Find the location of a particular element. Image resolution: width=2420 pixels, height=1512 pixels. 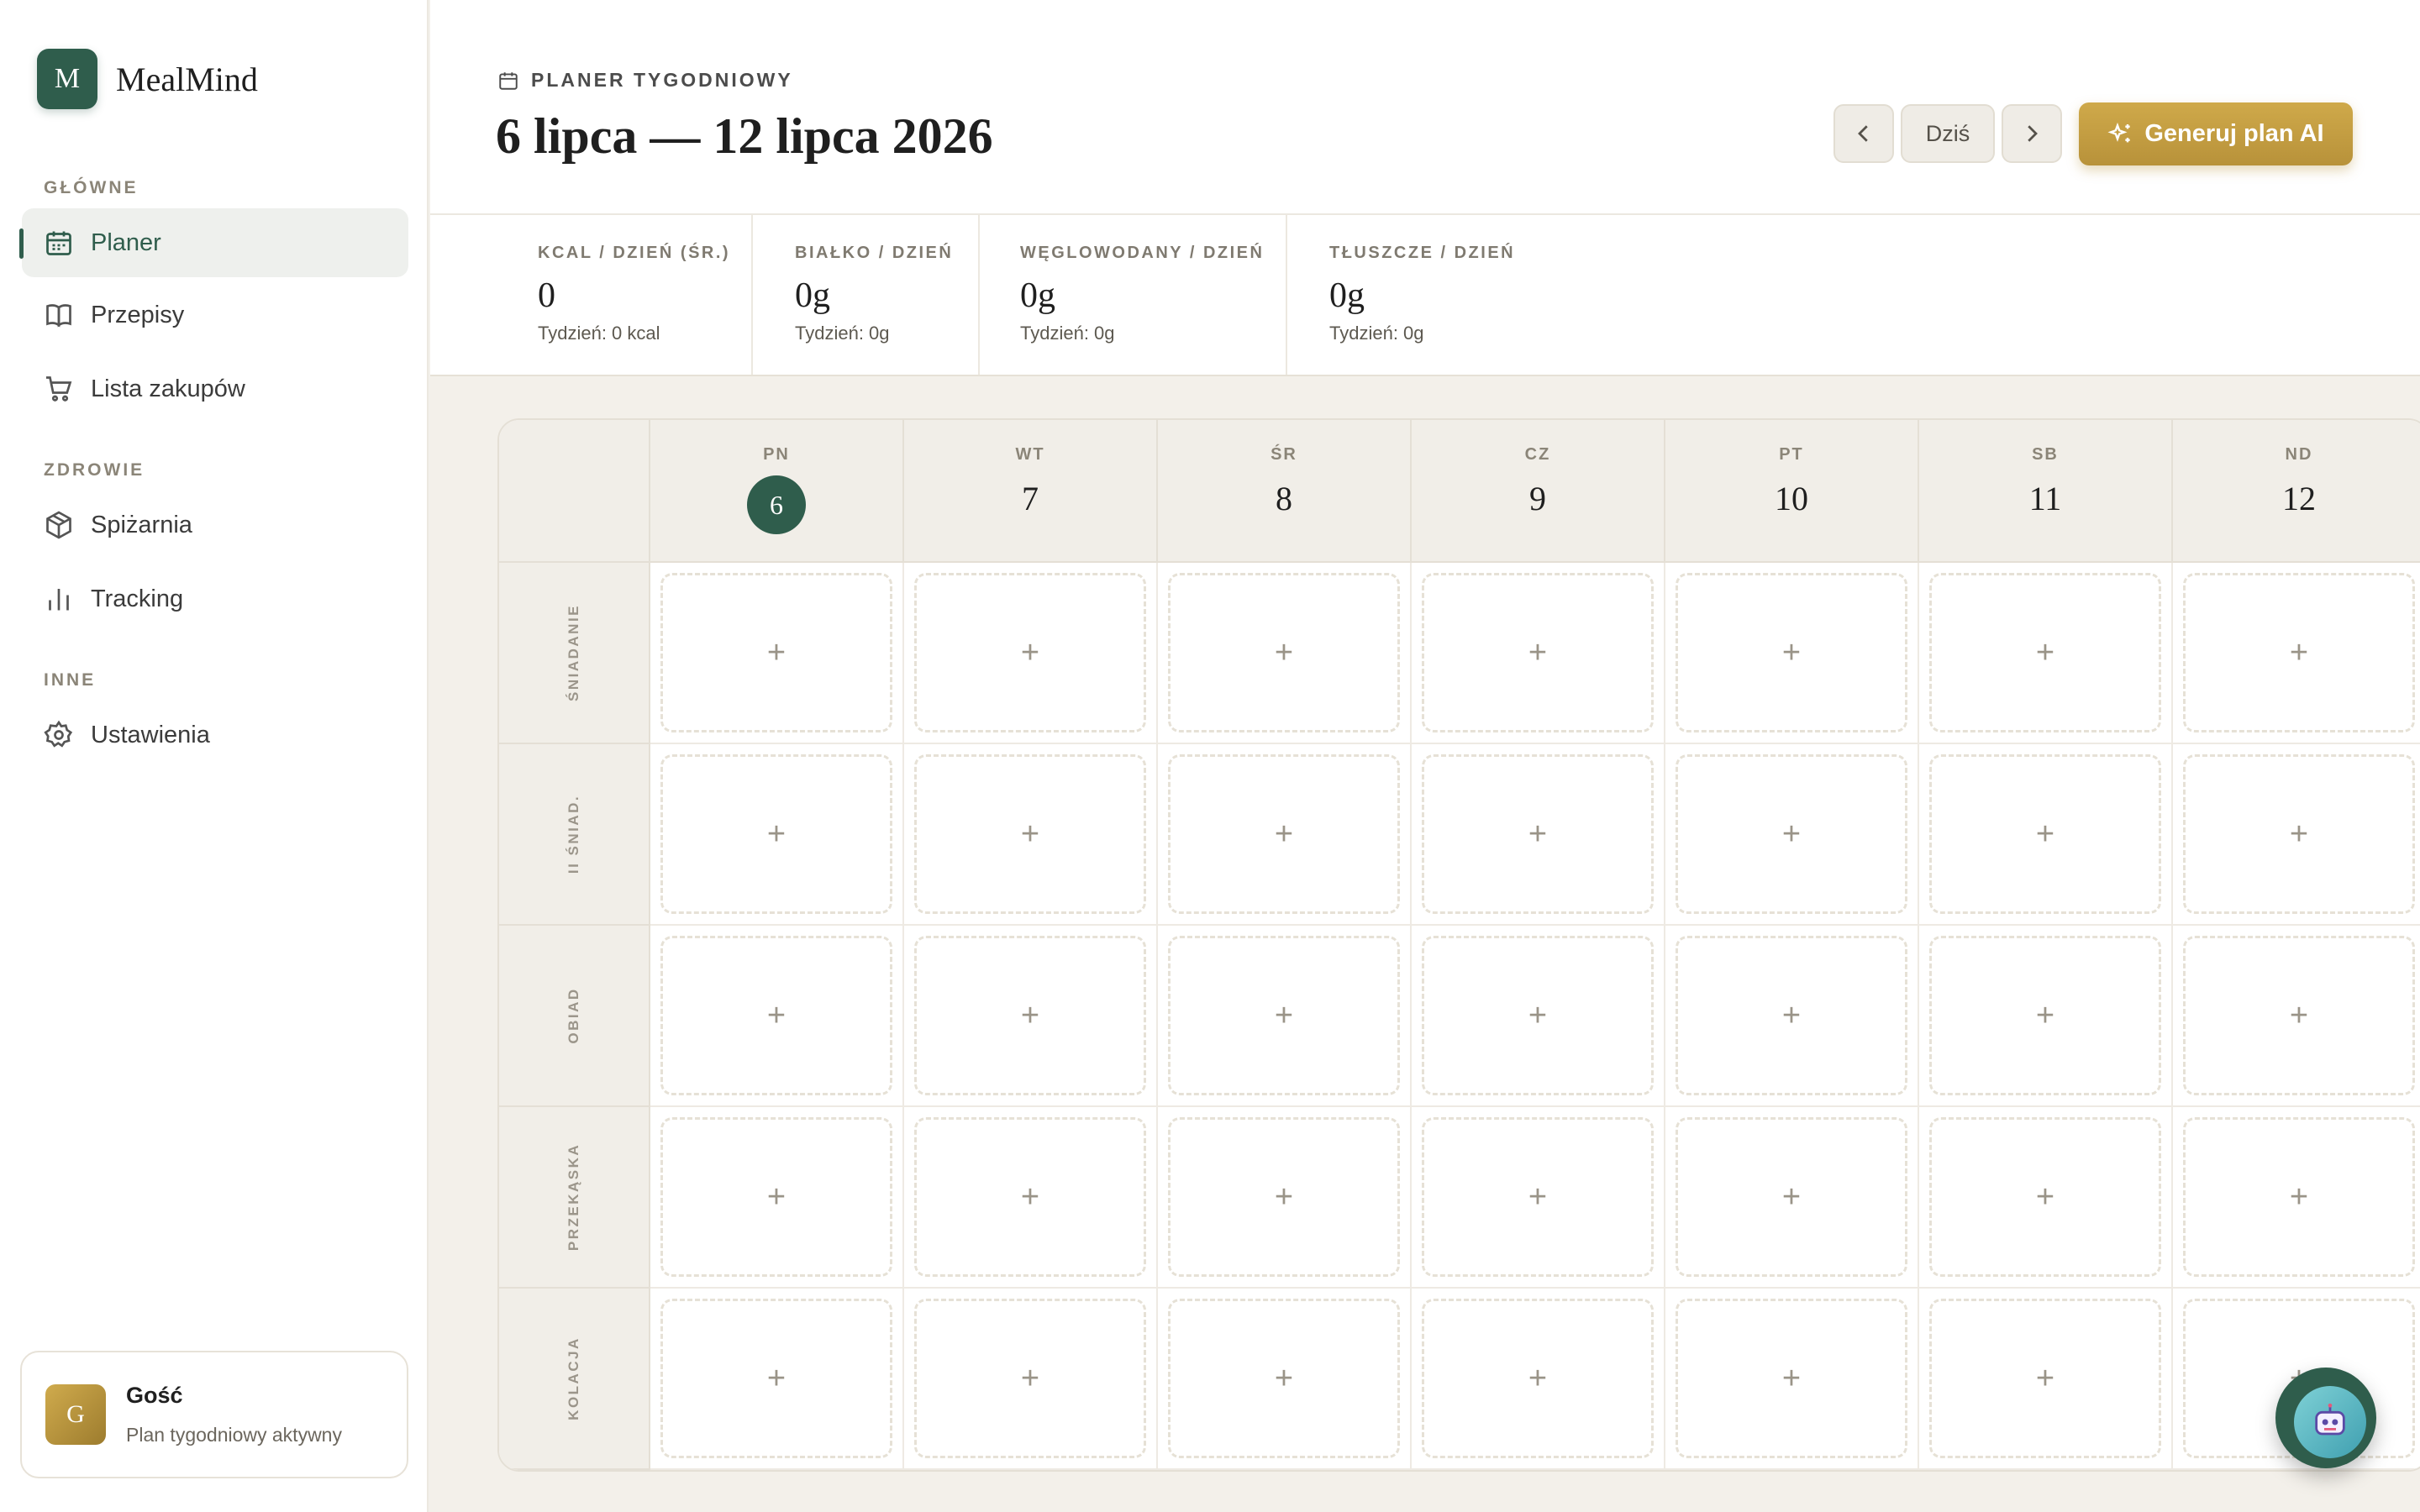

generate-ai-plan-button: Generuj plan AI is located at coordinates (2216, 133).